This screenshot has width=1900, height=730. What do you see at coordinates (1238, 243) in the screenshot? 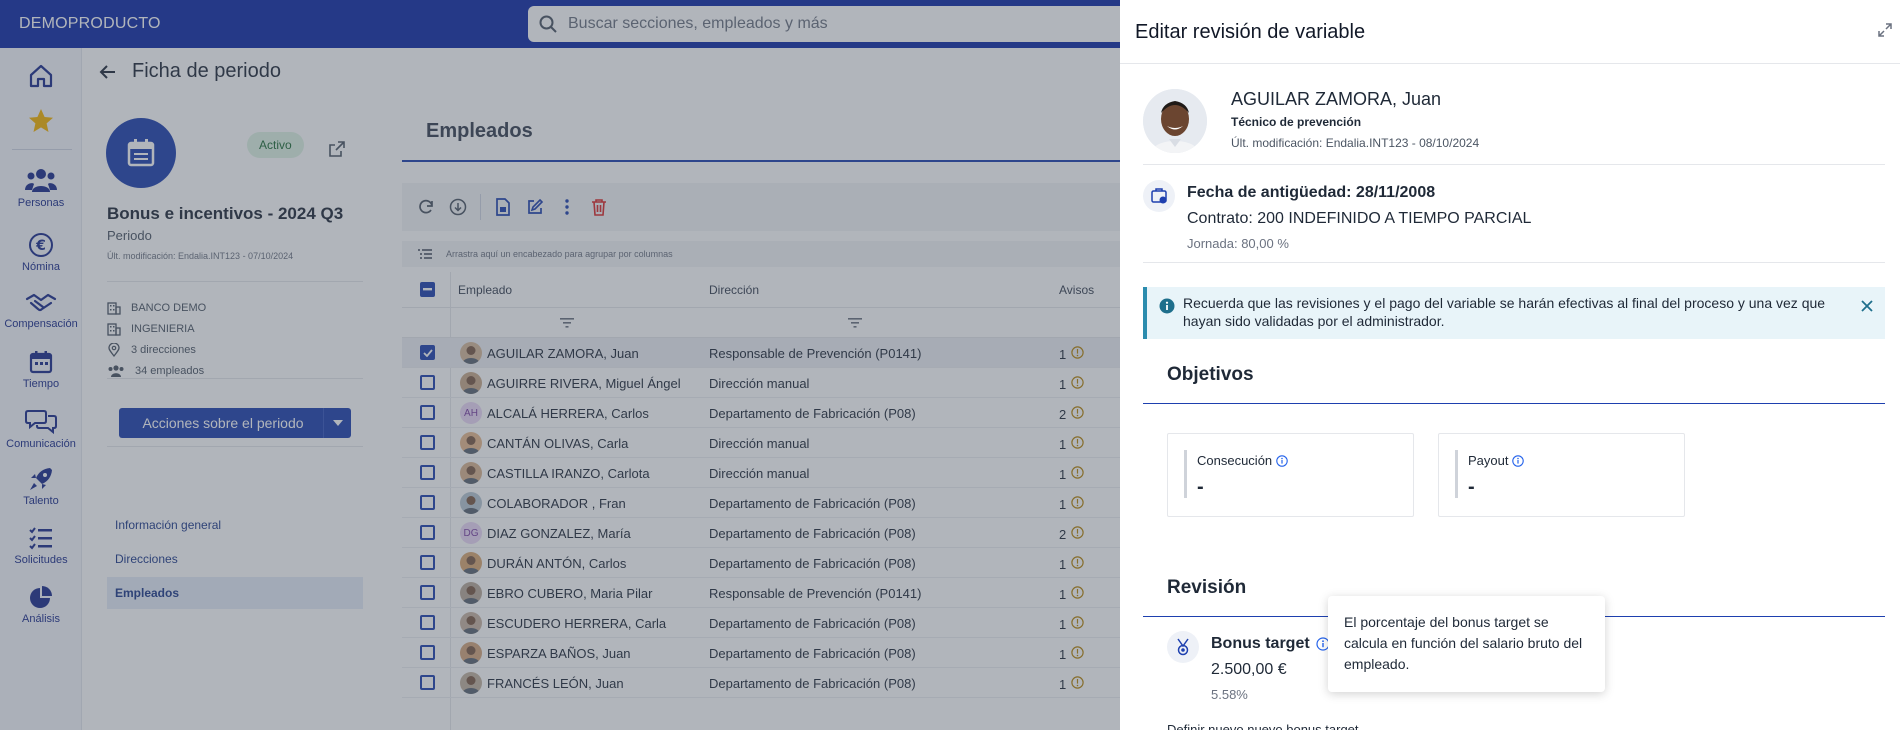
I see `work-schedule: Jornada: 80,00 %` at bounding box center [1238, 243].